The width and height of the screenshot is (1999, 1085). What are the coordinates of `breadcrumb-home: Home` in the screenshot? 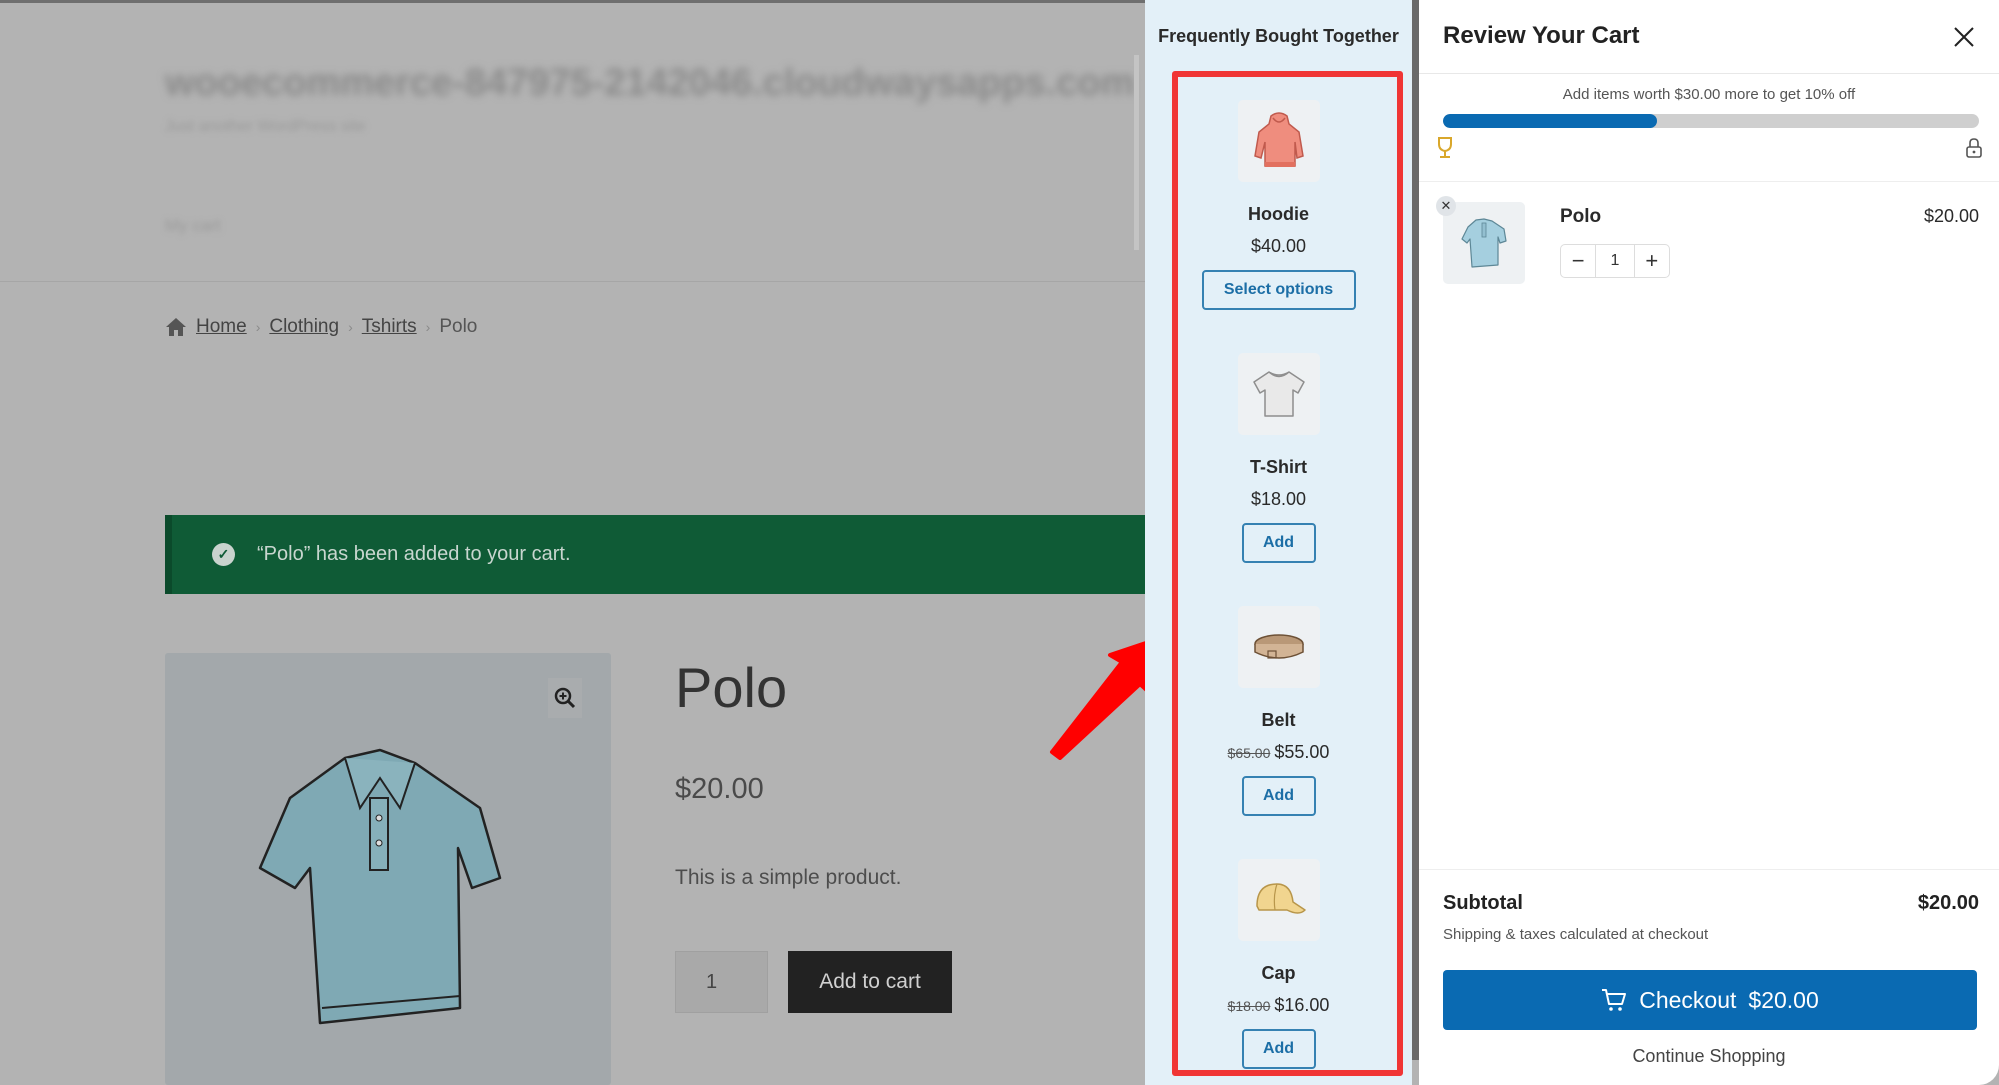 It's located at (221, 327).